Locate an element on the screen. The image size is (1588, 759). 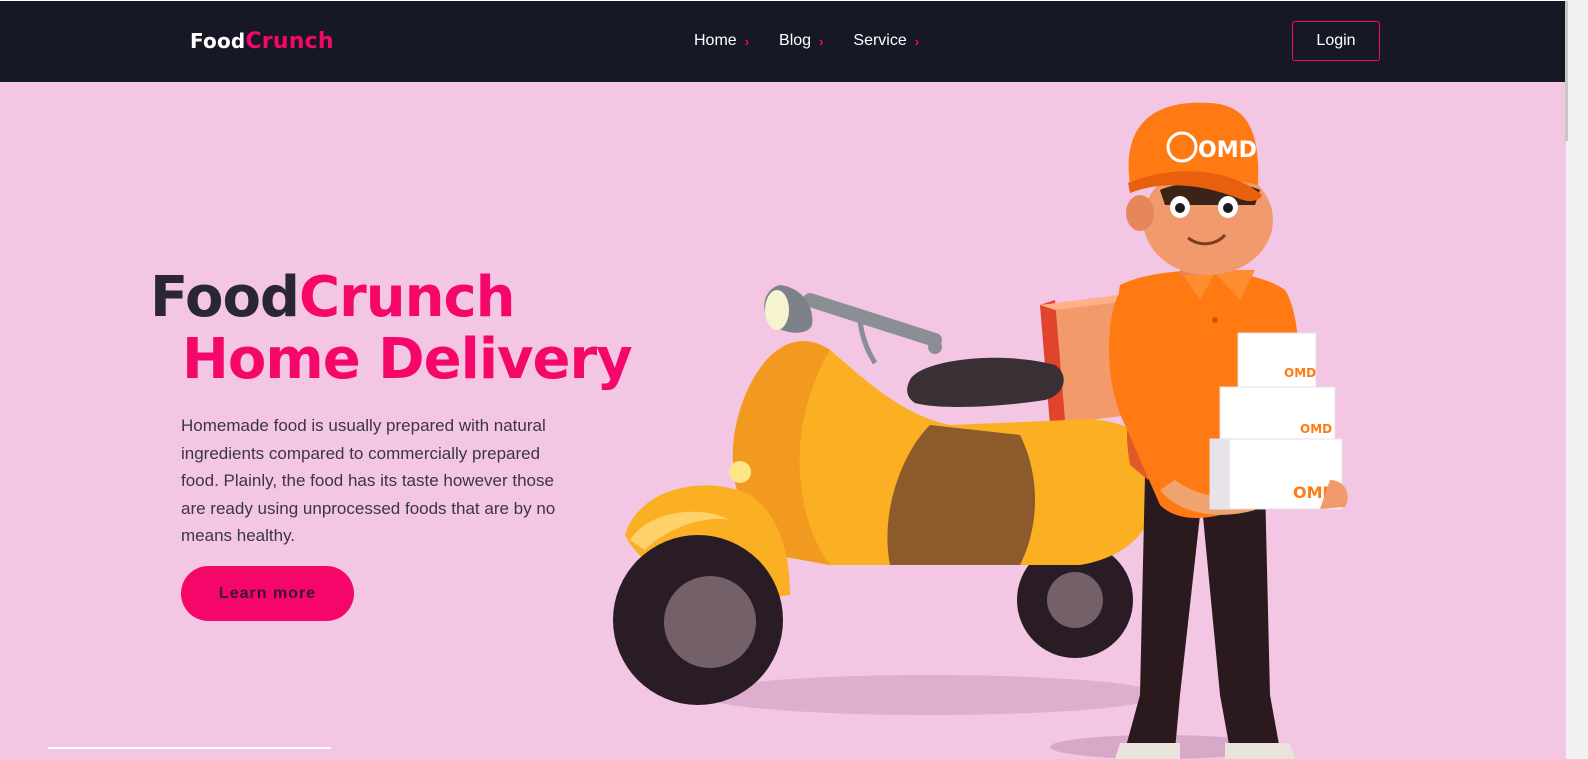
hero-title: FoodCrunch is located at coordinates (391, 298).